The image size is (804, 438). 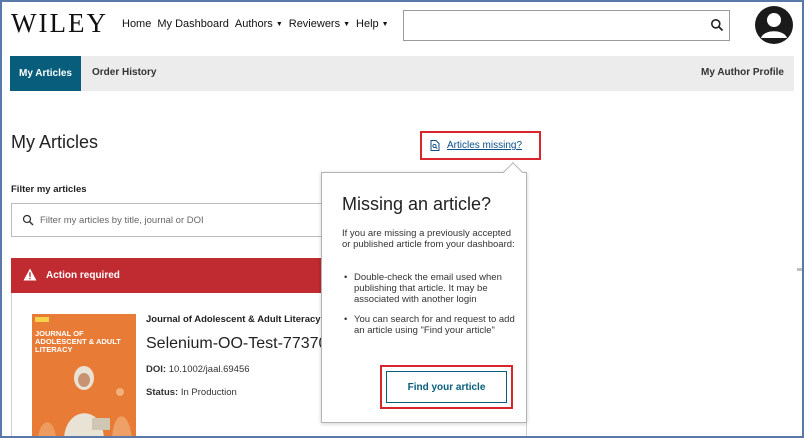 I want to click on page-title: My Articles, so click(x=55, y=142).